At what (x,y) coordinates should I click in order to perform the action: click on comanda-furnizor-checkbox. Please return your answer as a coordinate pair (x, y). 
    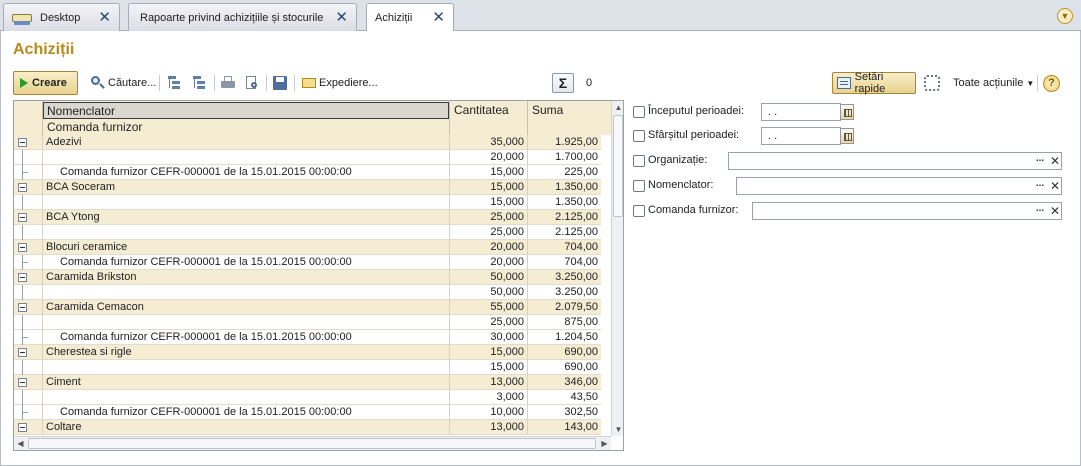
    Looking at the image, I should click on (639, 211).